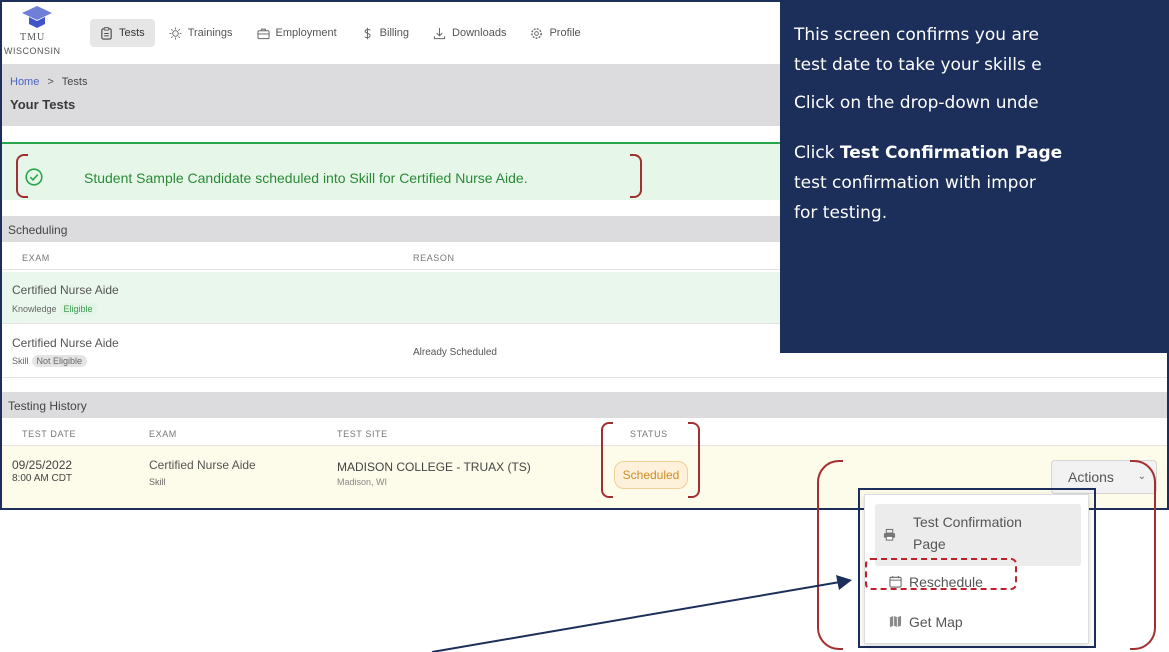 This screenshot has width=1169, height=652. I want to click on exam-type: Skill Not Eligible, so click(50, 361).